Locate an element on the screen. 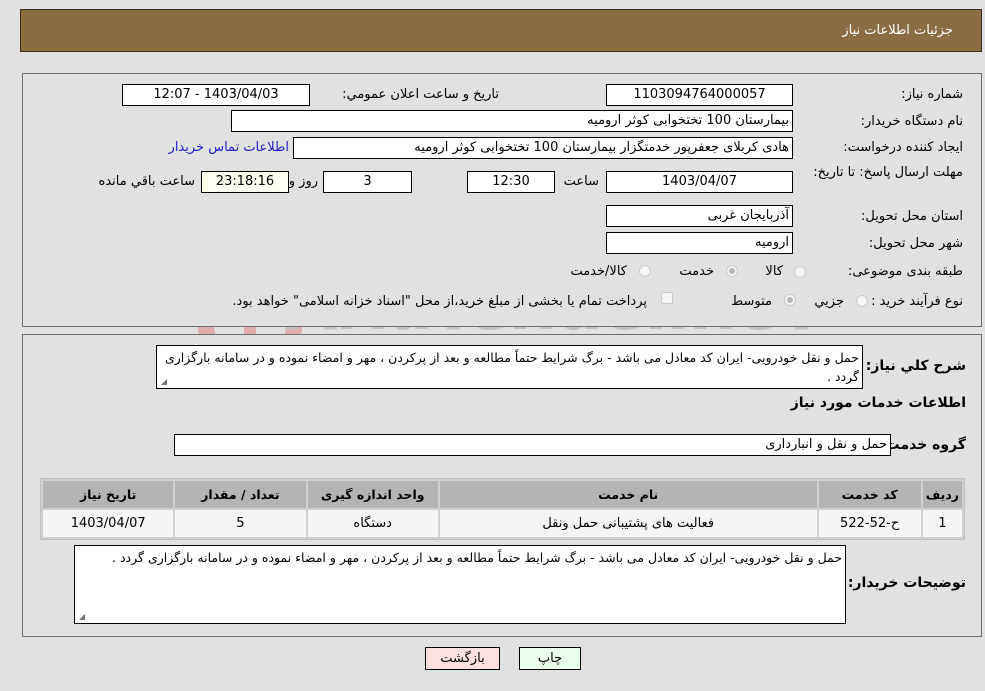  category-label: طبقه بندی موضوعی: is located at coordinates (905, 271).